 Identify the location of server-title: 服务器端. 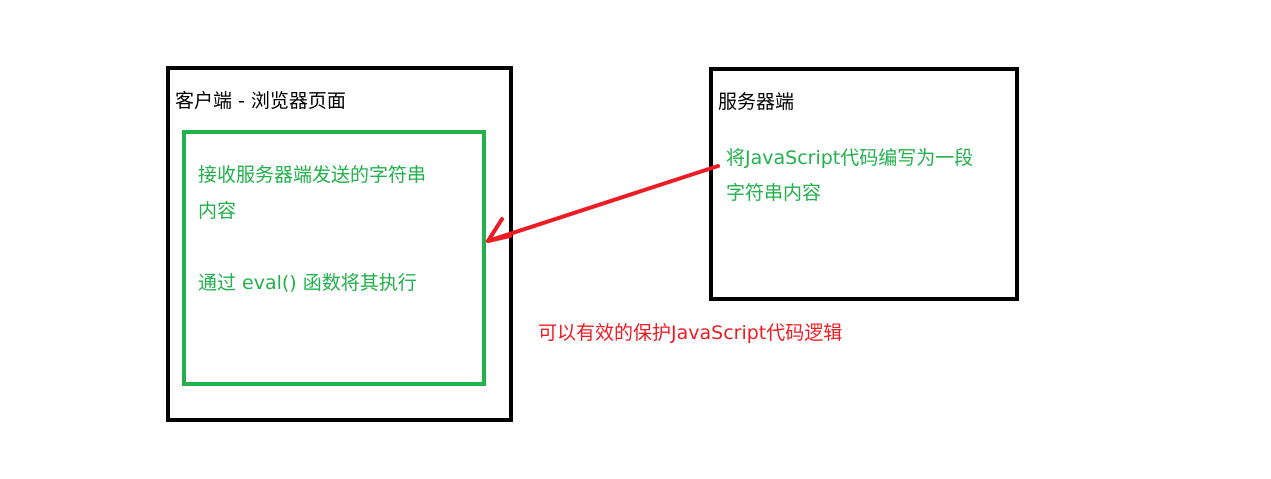
(756, 102).